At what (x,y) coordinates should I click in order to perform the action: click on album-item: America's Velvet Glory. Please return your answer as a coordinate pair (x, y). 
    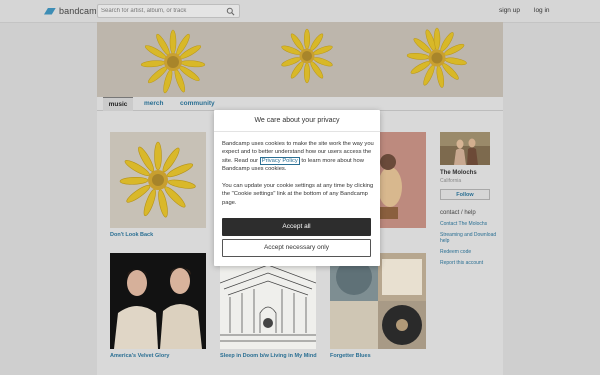
    Looking at the image, I should click on (158, 306).